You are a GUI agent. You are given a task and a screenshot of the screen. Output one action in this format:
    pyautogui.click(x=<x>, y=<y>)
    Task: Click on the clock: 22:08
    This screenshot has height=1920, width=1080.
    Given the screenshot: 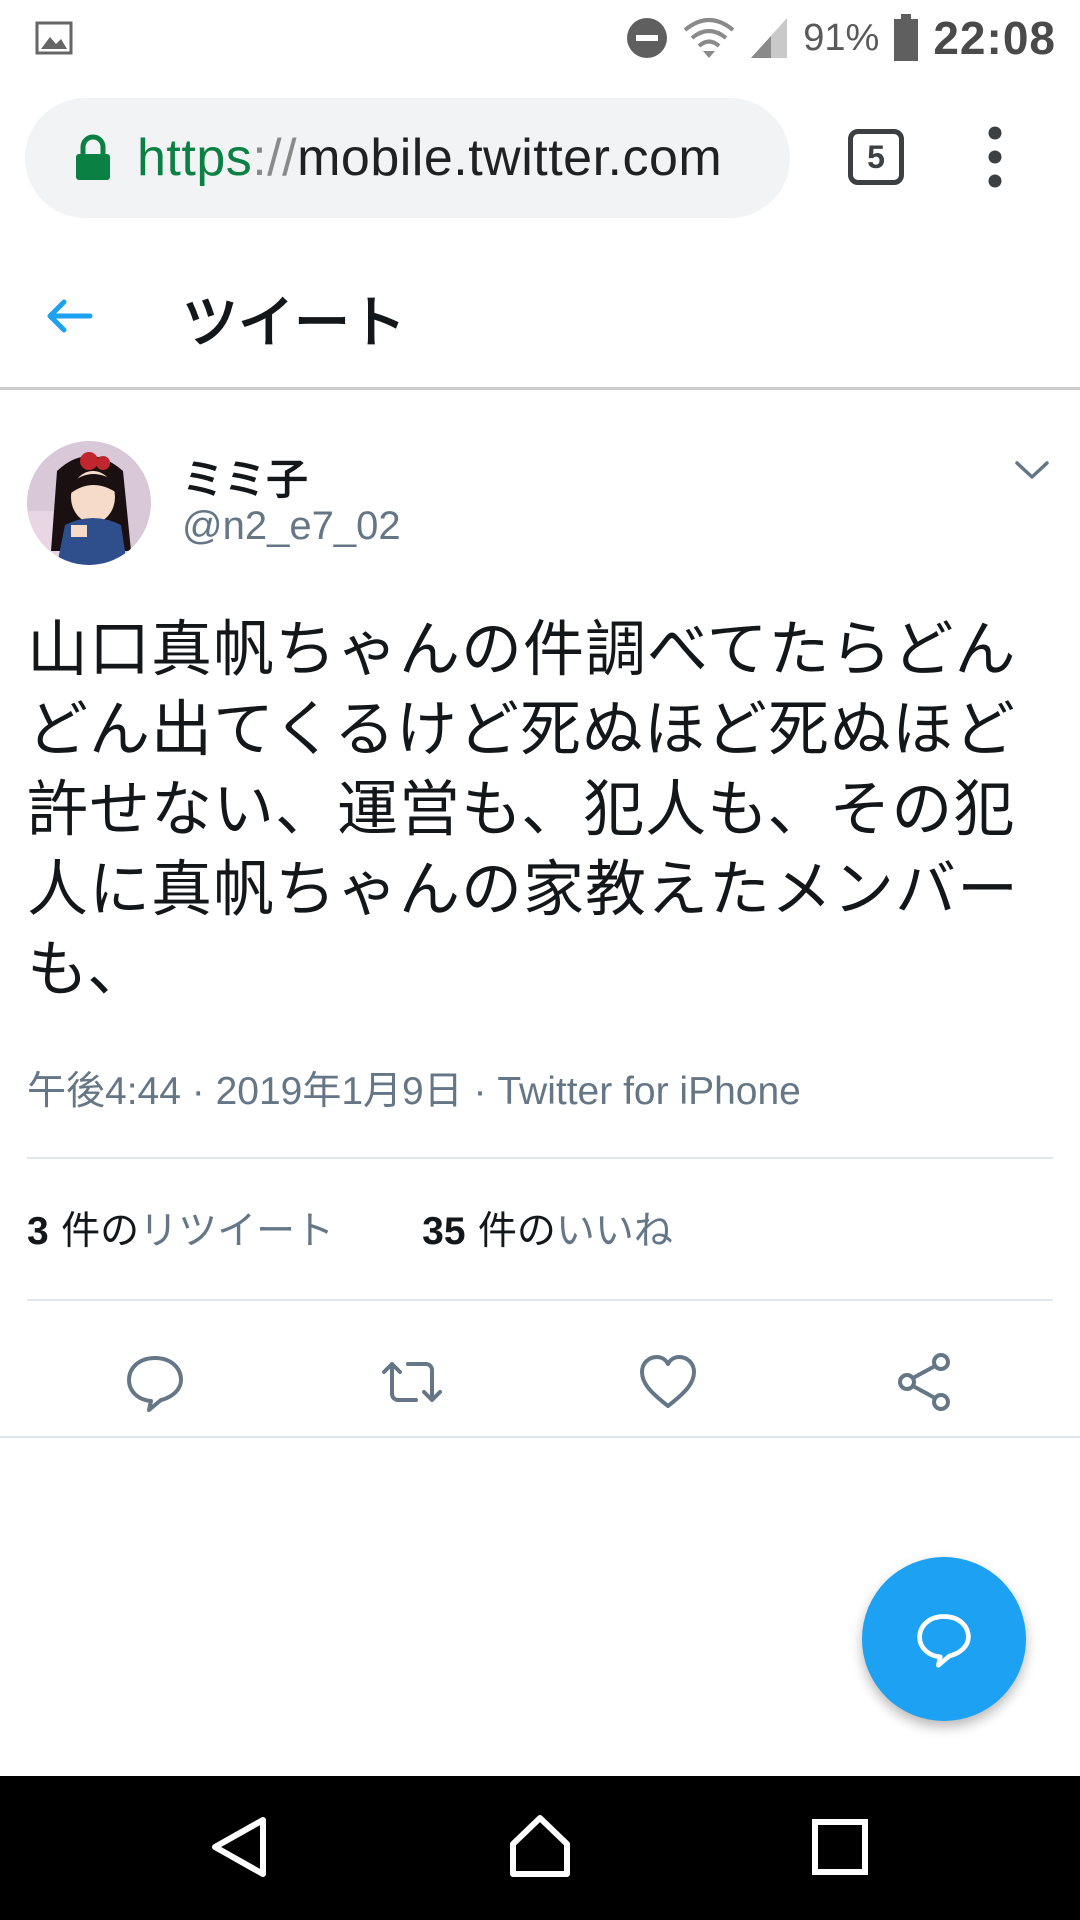 What is the action you would take?
    pyautogui.click(x=994, y=38)
    